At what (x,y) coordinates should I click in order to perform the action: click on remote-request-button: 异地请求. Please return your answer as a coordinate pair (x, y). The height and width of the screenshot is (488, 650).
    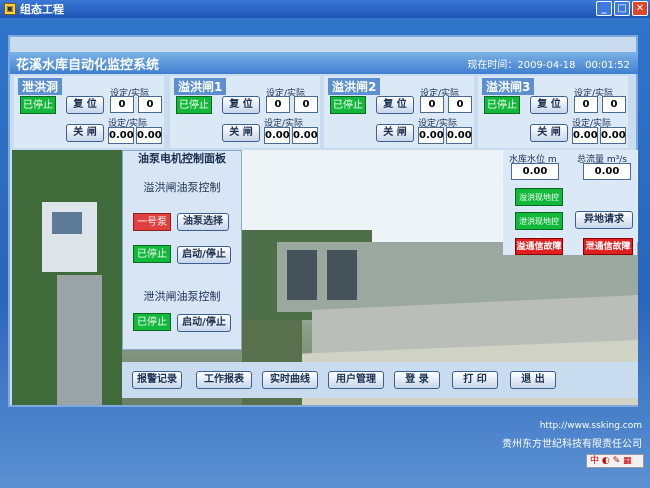
    Looking at the image, I should click on (604, 220).